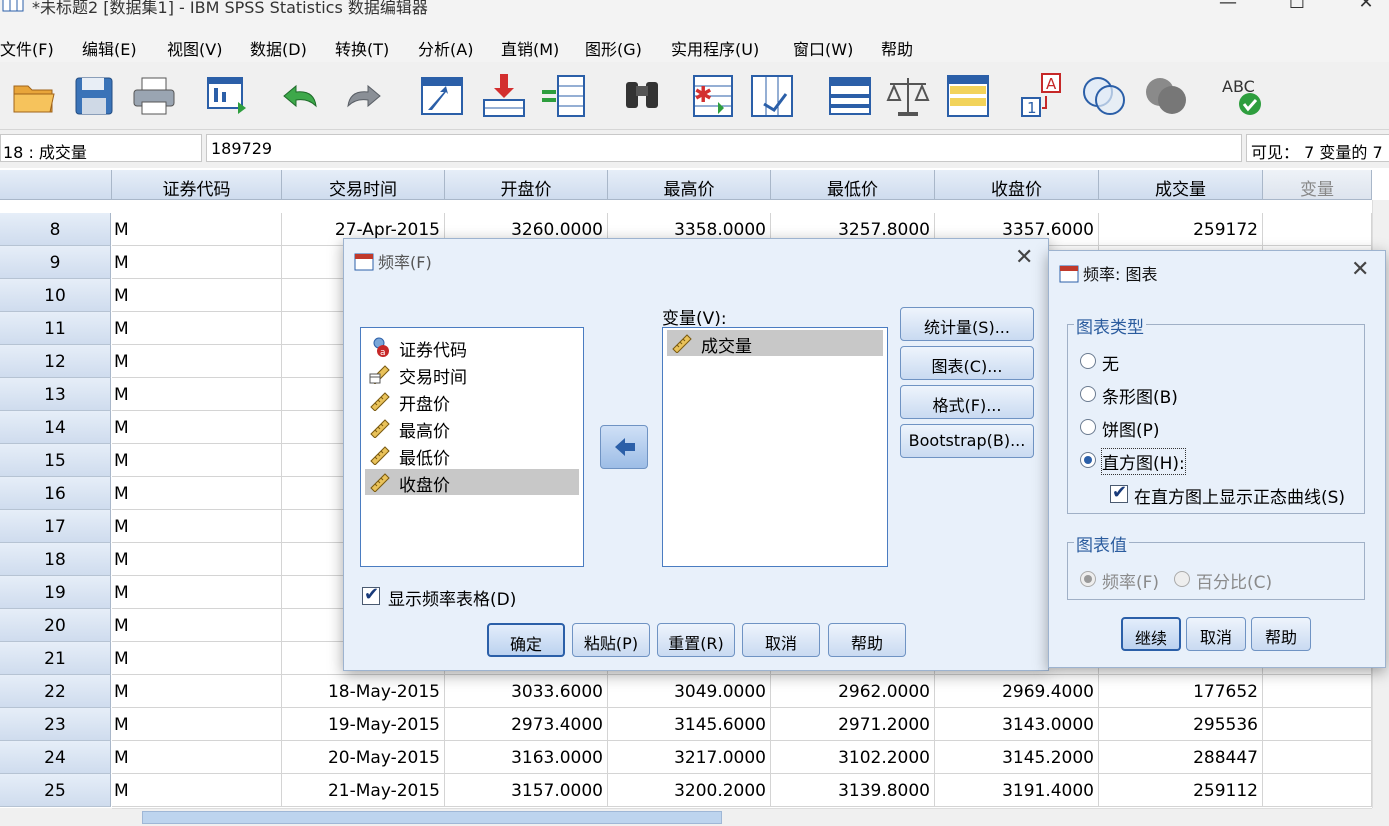  Describe the element at coordinates (94, 96) in the screenshot. I see `save-icon` at that location.